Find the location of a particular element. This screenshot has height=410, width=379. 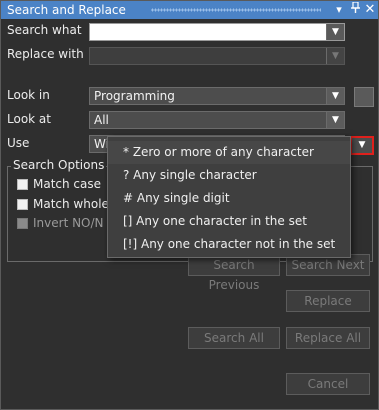

chevron-down-icon: ▾ is located at coordinates (339, 10).